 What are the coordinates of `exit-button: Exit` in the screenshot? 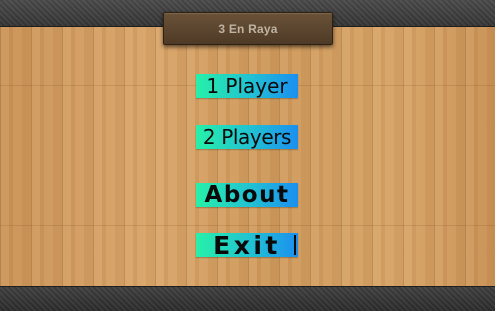 It's located at (247, 245).